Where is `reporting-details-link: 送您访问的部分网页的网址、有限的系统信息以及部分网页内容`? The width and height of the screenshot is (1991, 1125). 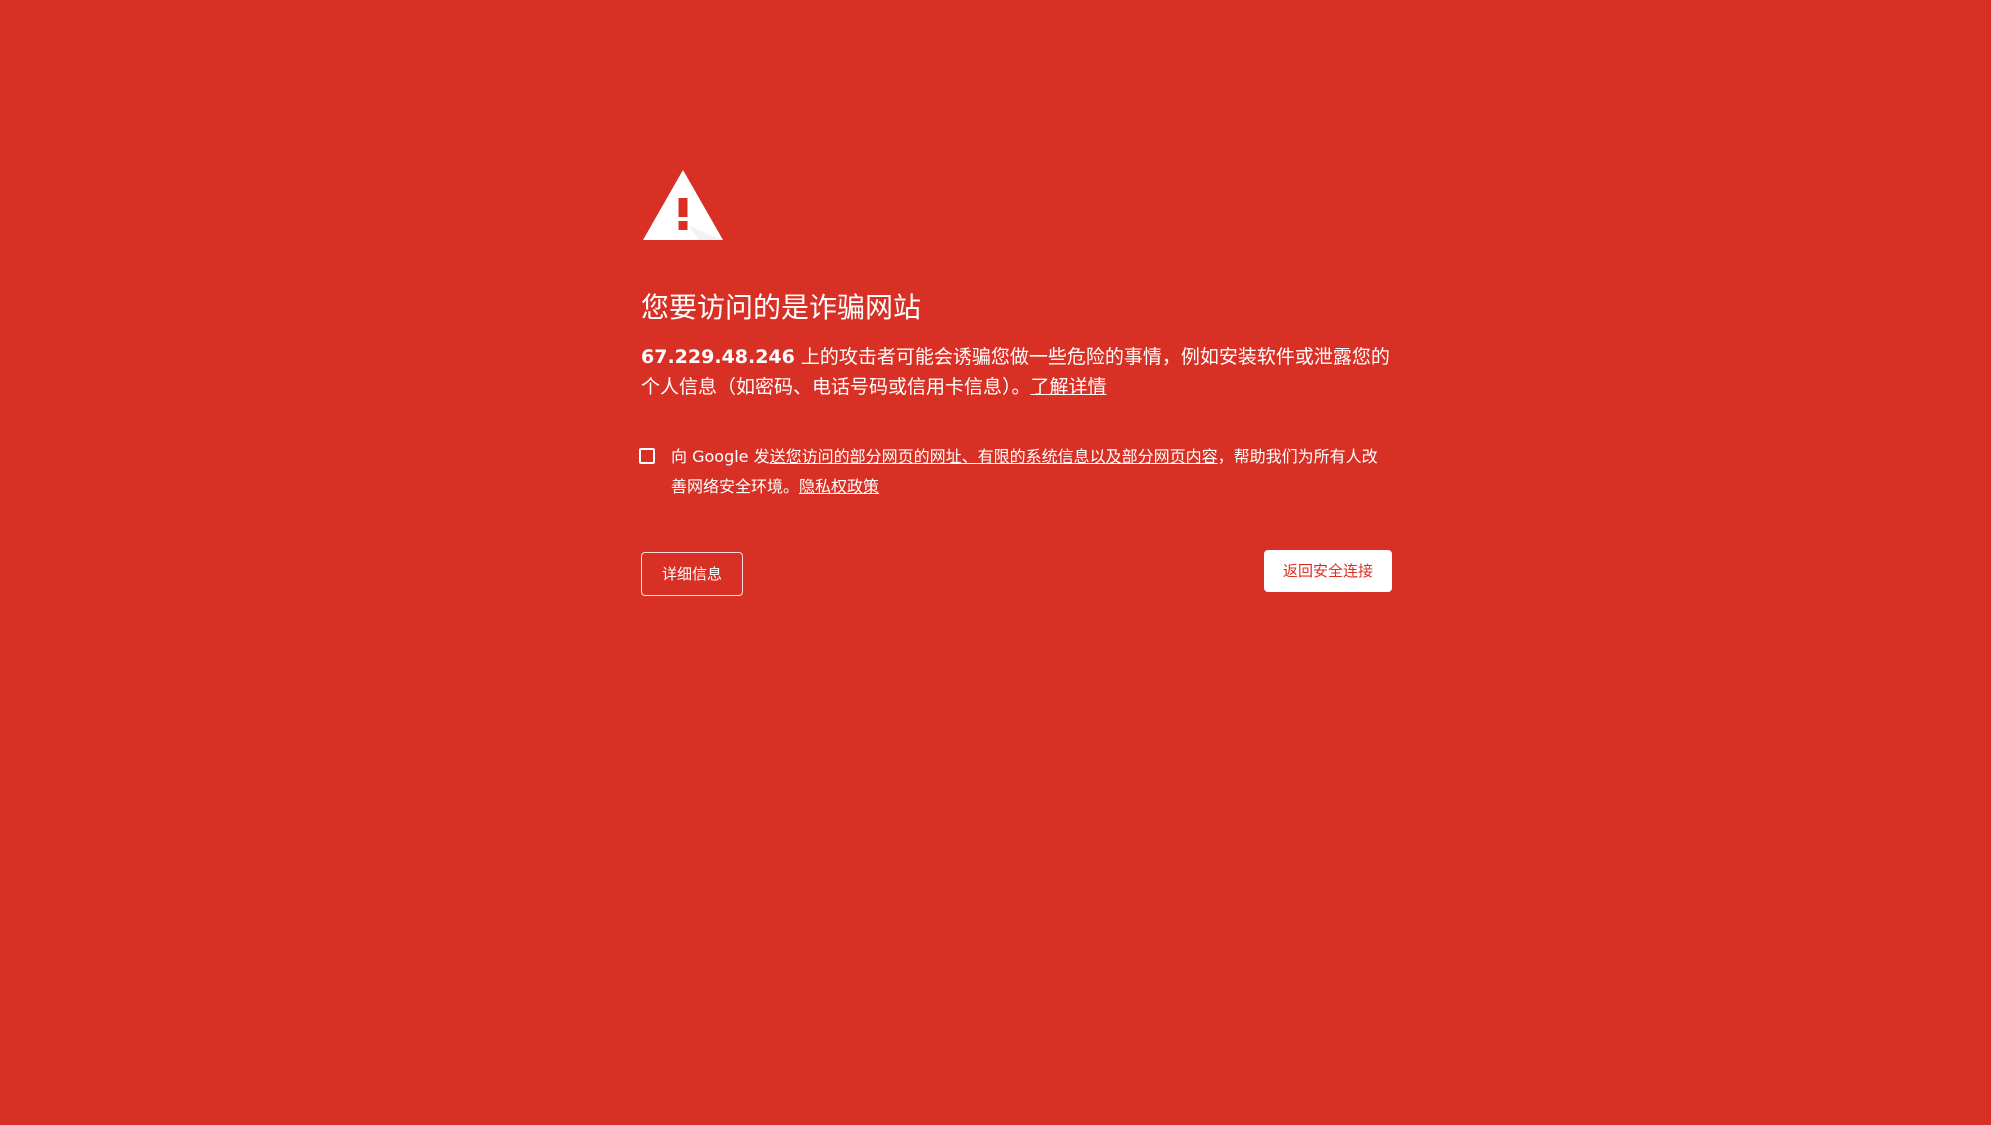 reporting-details-link: 送您访问的部分网页的网址、有限的系统信息以及部分网页内容 is located at coordinates (994, 456).